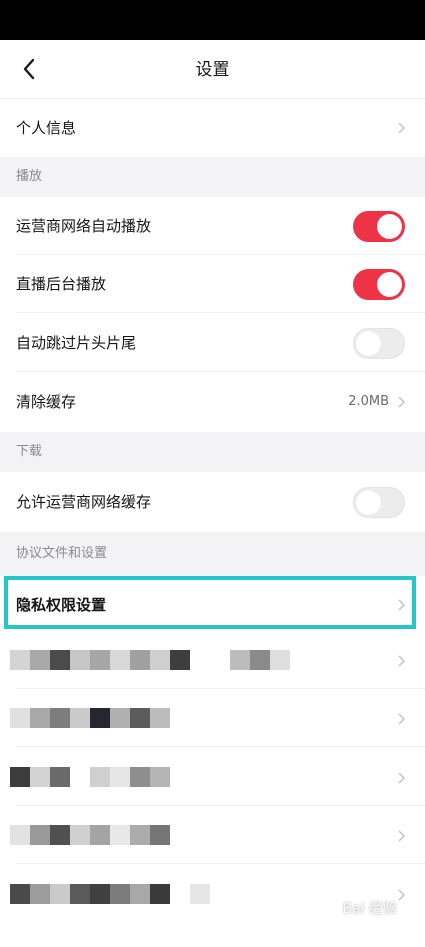 The height and width of the screenshot is (947, 425). Describe the element at coordinates (61, 284) in the screenshot. I see `row-live-background-label: 直播后台播放` at that location.